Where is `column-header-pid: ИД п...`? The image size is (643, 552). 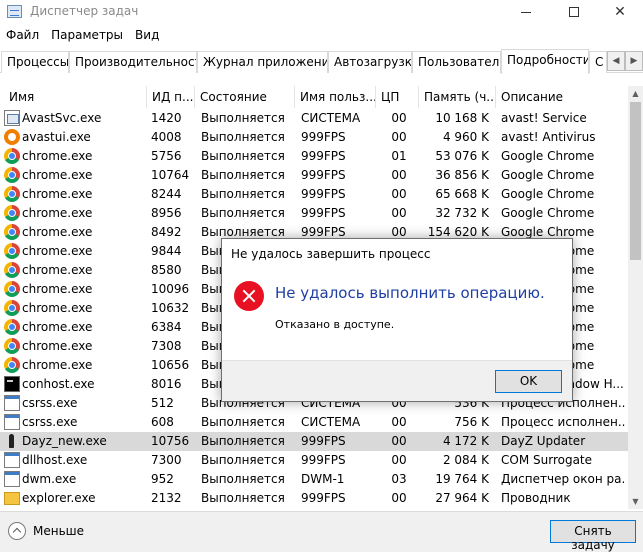 column-header-pid: ИД п... is located at coordinates (171, 97).